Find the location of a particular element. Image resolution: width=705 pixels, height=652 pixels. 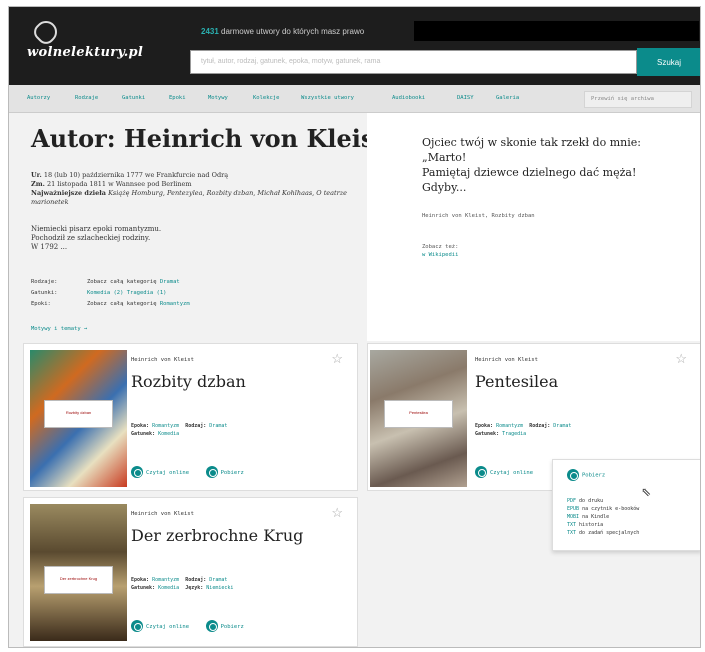

cover-label: Rozbity dzban is located at coordinates (78, 414).